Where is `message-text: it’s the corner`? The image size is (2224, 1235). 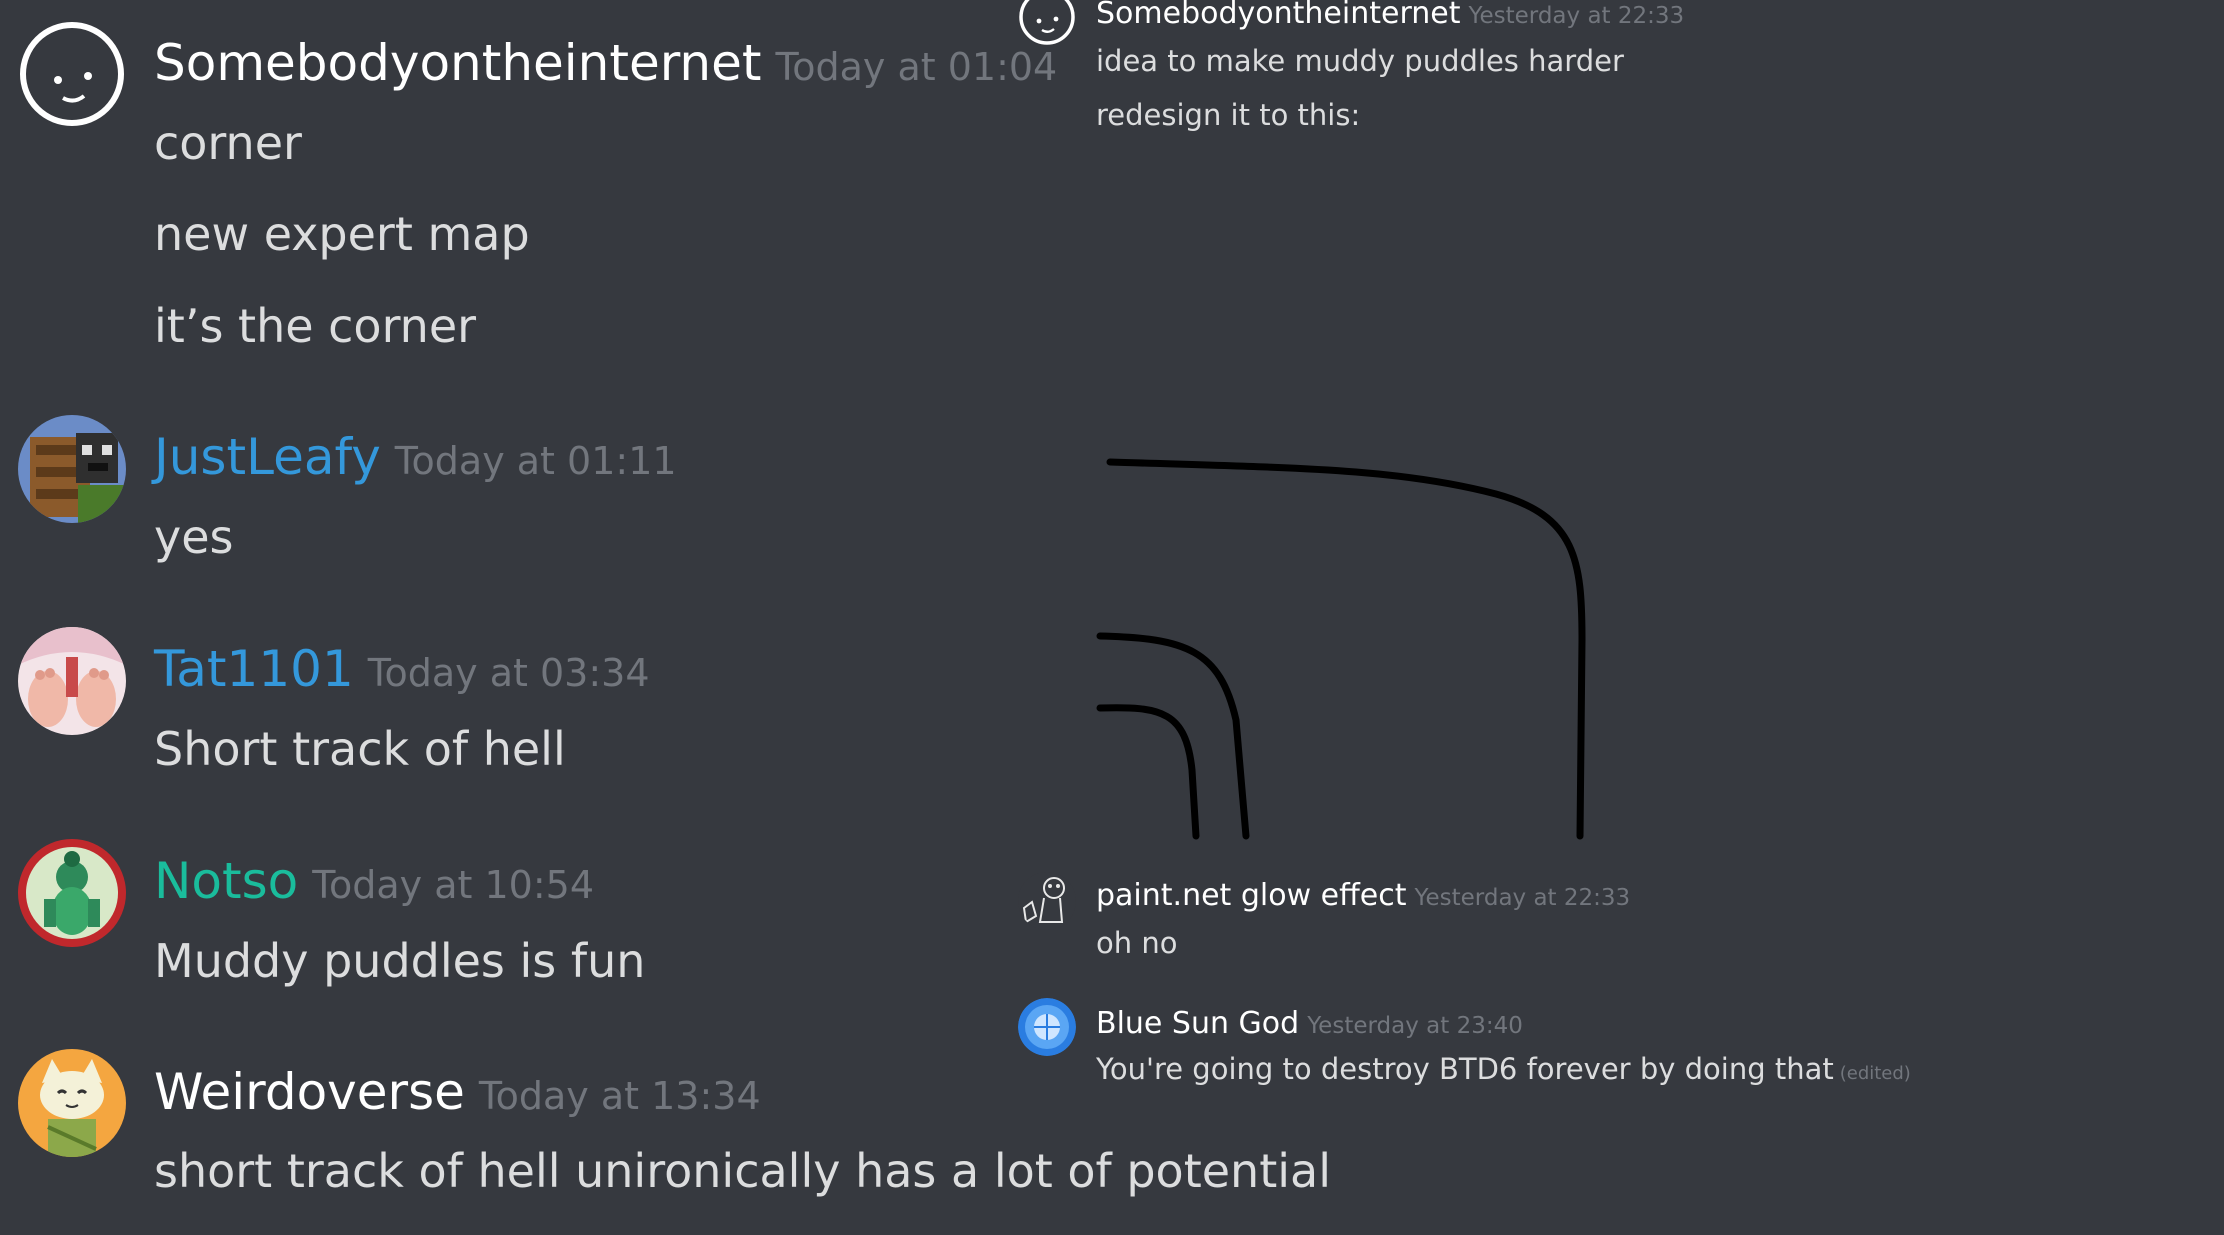
message-text: it’s the corner is located at coordinates (315, 326).